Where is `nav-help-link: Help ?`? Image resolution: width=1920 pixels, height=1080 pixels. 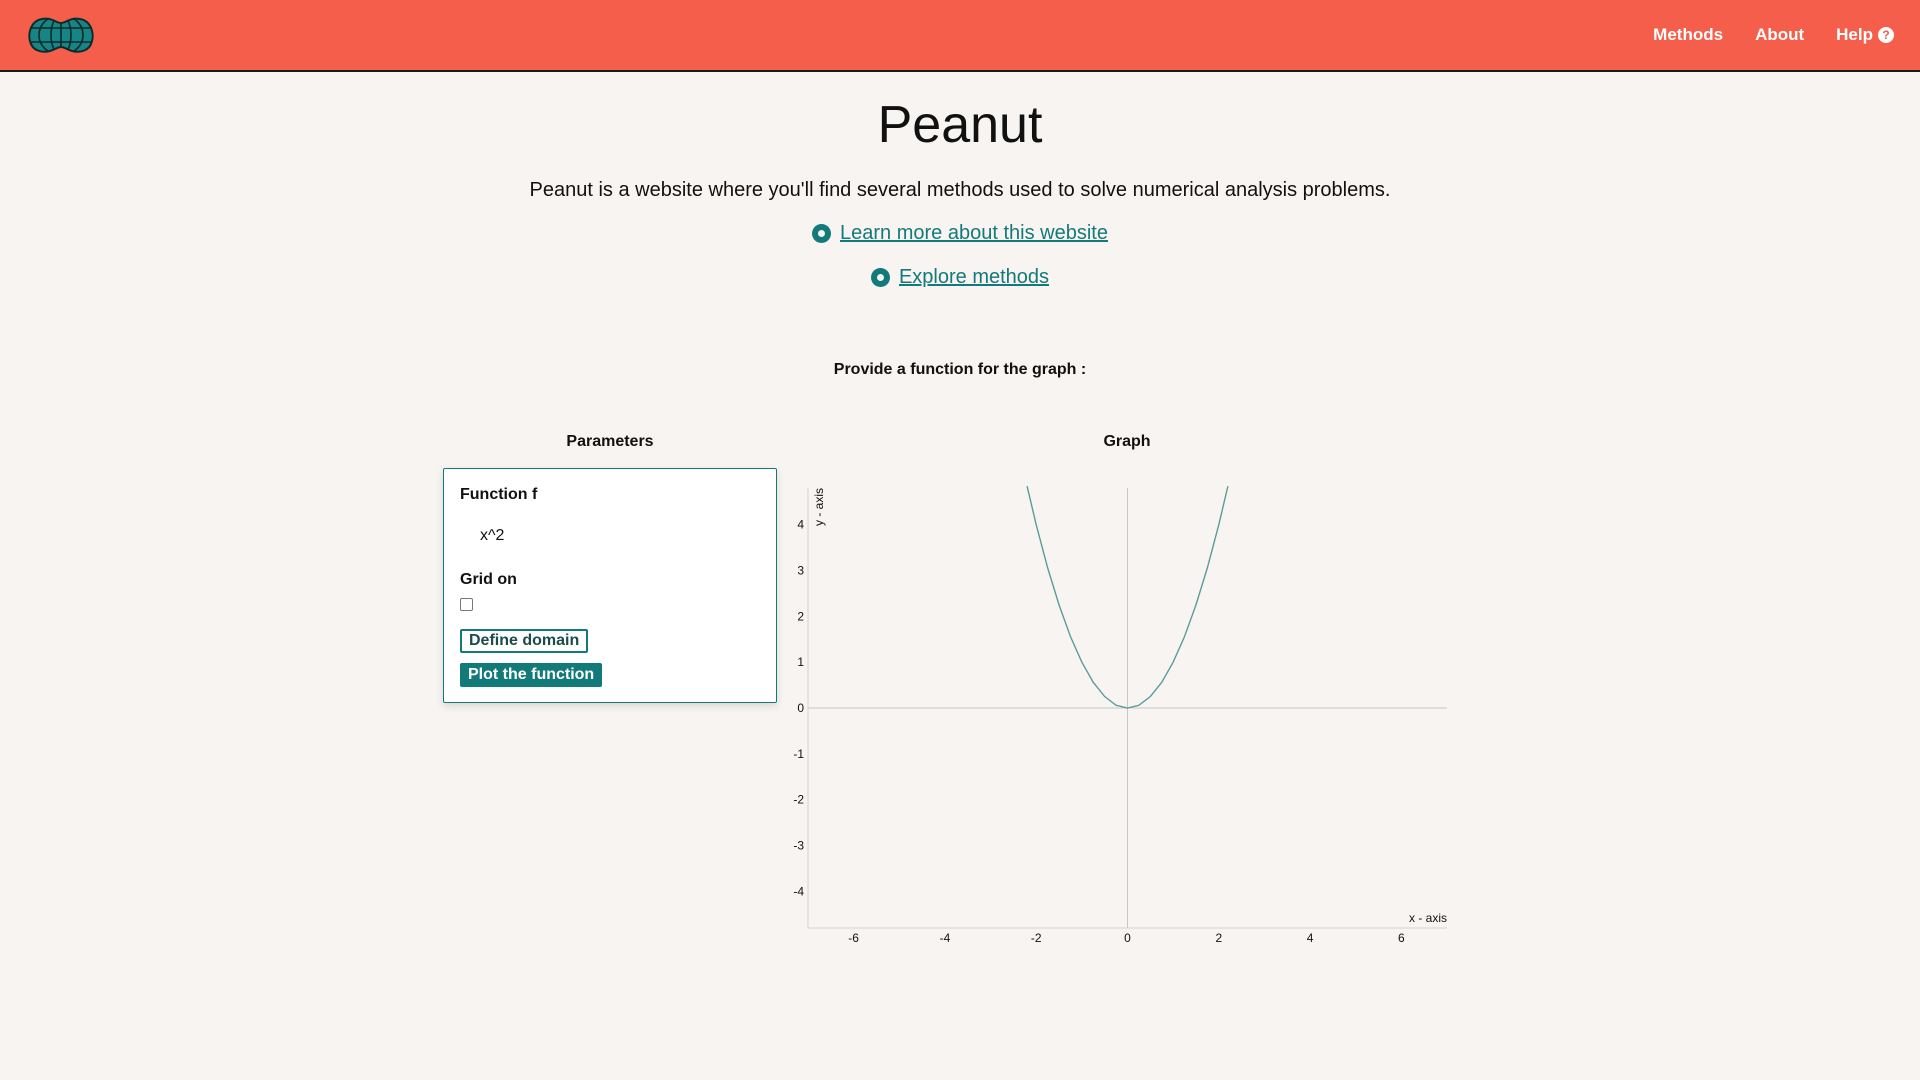 nav-help-link: Help ? is located at coordinates (1865, 35).